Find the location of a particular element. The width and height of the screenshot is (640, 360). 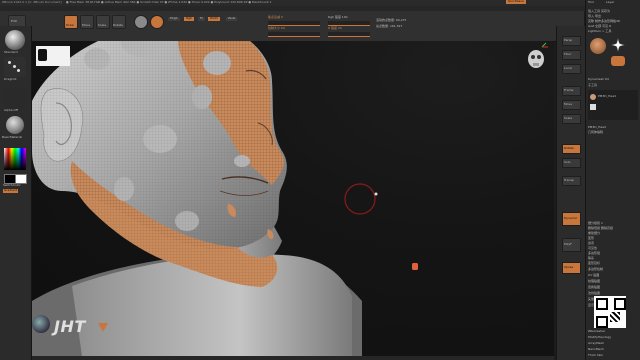

panel-row: 细分级别 1 is located at coordinates (613, 223).